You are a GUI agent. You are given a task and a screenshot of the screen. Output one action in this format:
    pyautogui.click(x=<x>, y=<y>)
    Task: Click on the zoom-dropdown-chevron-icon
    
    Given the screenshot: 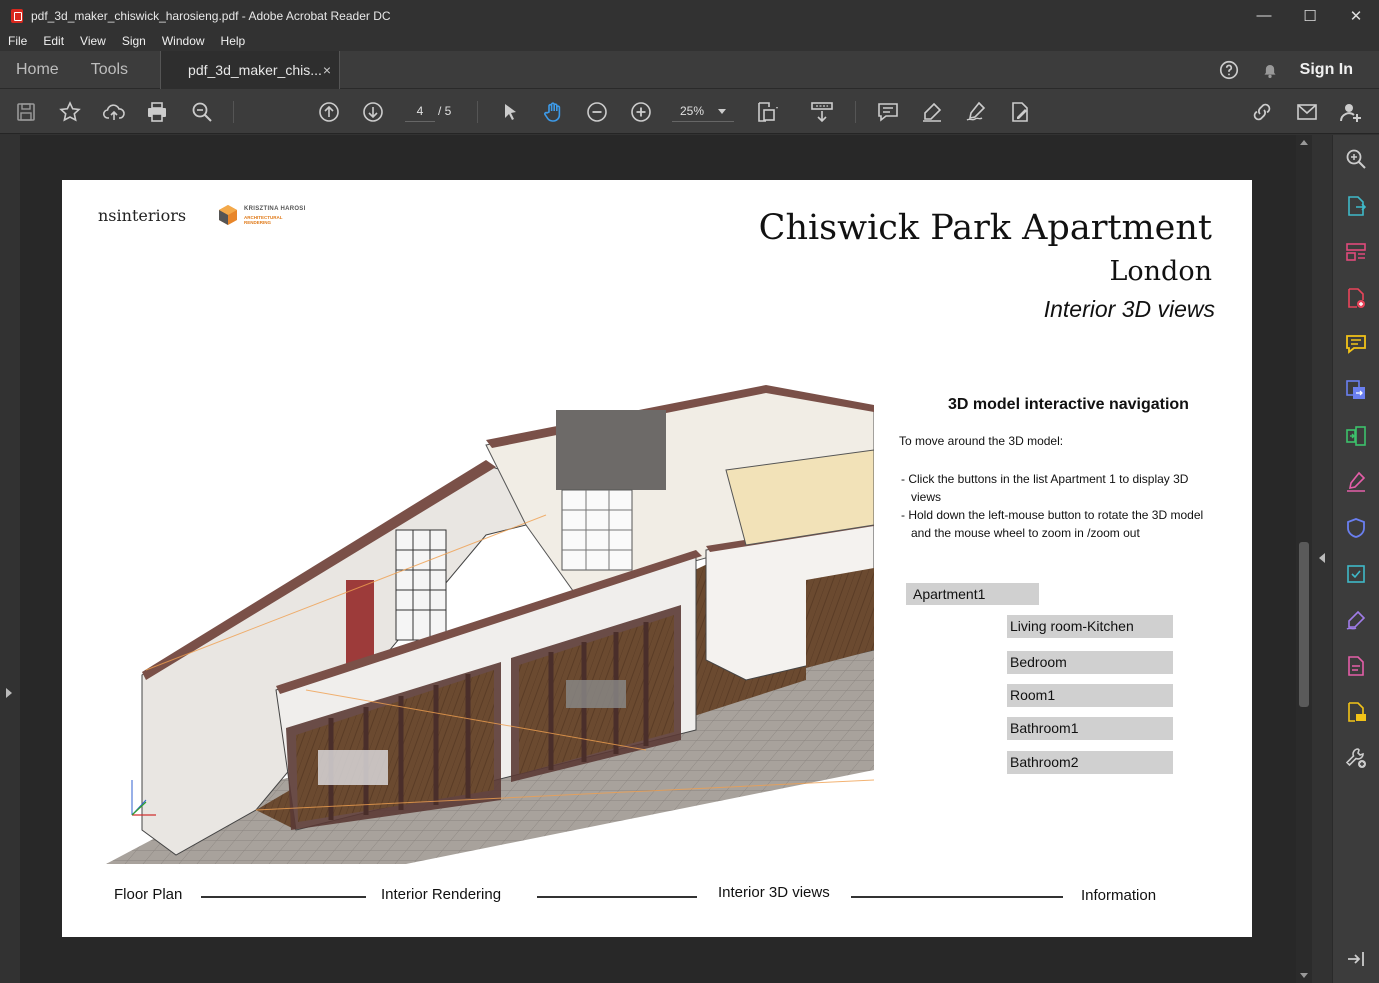 What is the action you would take?
    pyautogui.click(x=722, y=111)
    